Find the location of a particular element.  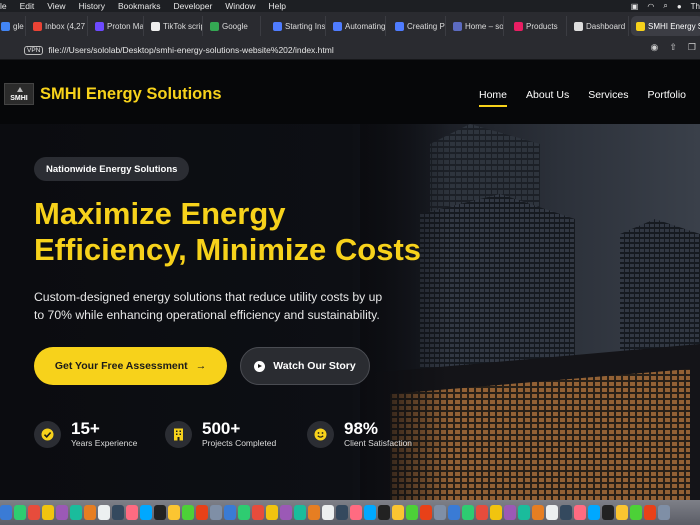

camera-icon: ◉ is located at coordinates (655, 47).